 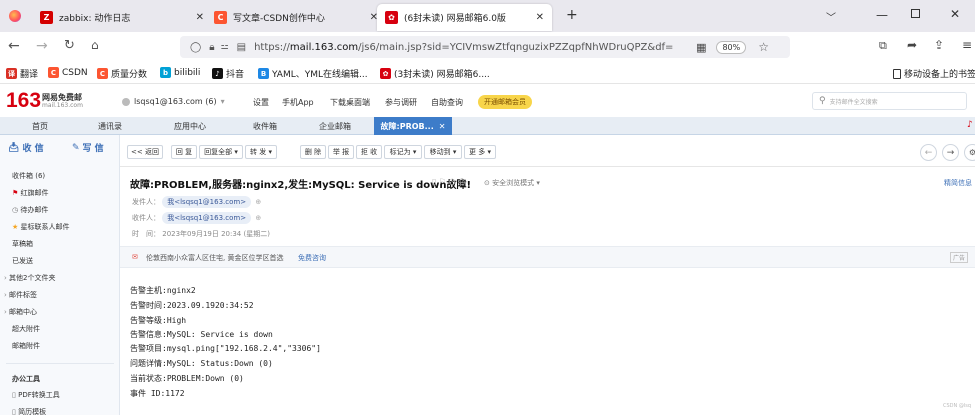 I want to click on mark-as-button: 标记为 ▾, so click(x=403, y=152).